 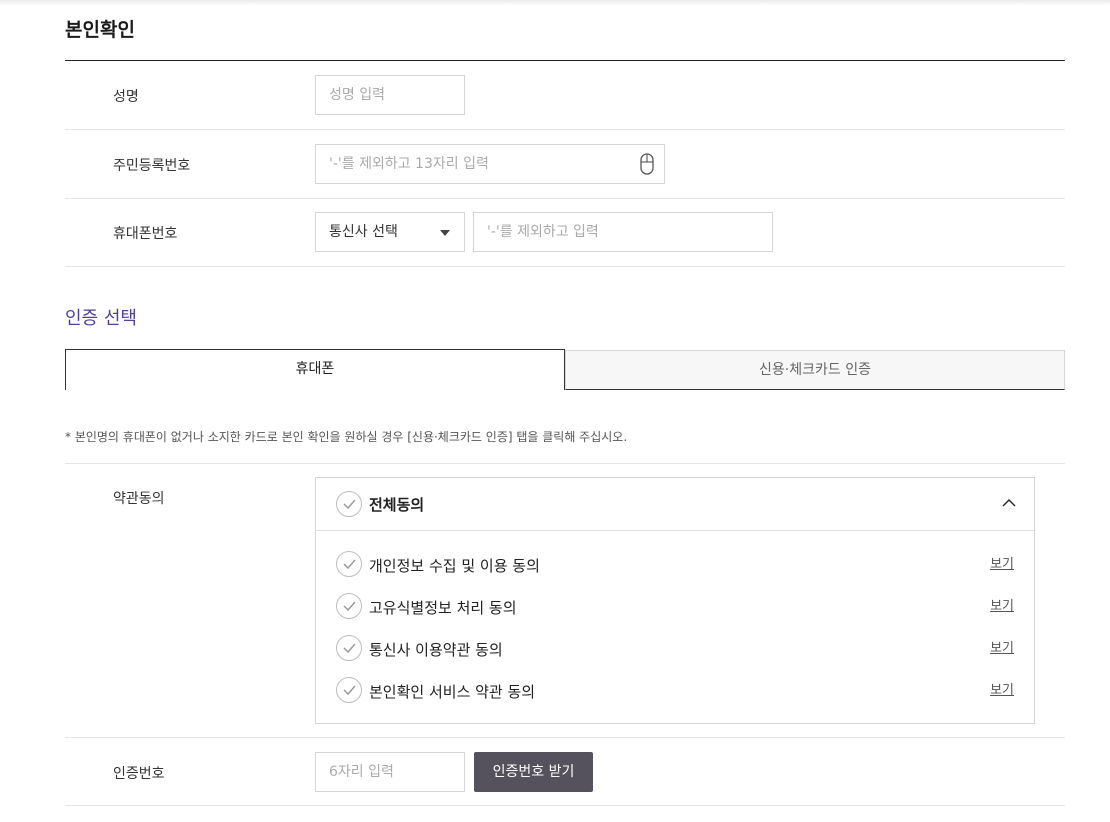 I want to click on tab-phone: 휴대폰, so click(x=315, y=369).